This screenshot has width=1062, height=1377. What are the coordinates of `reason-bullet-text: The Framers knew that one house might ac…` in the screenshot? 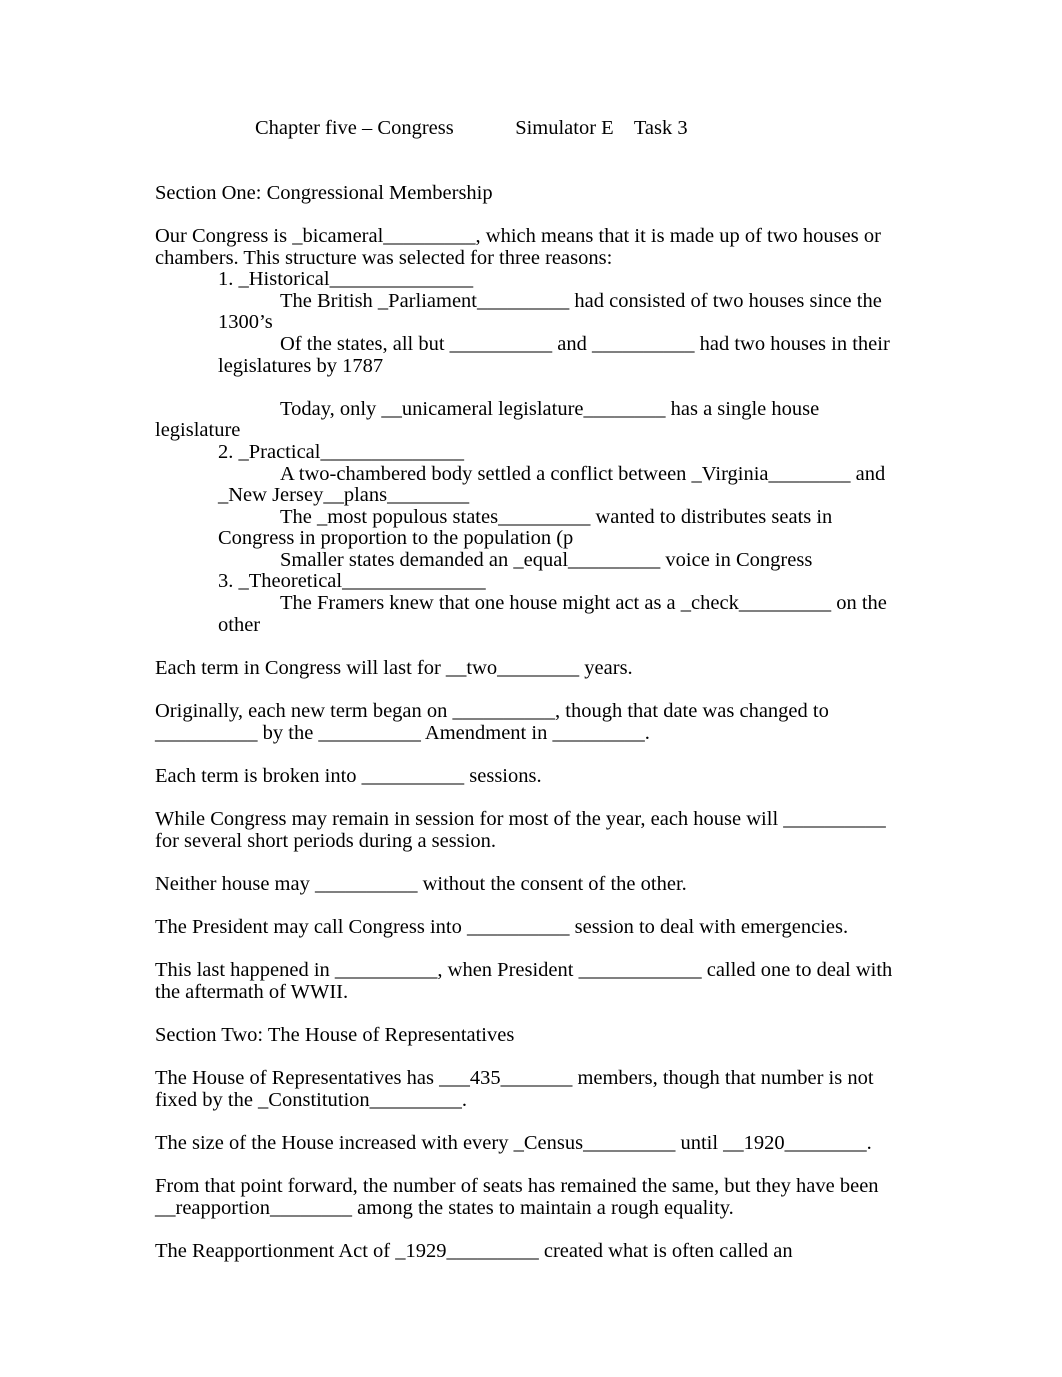 It's located at (552, 614).